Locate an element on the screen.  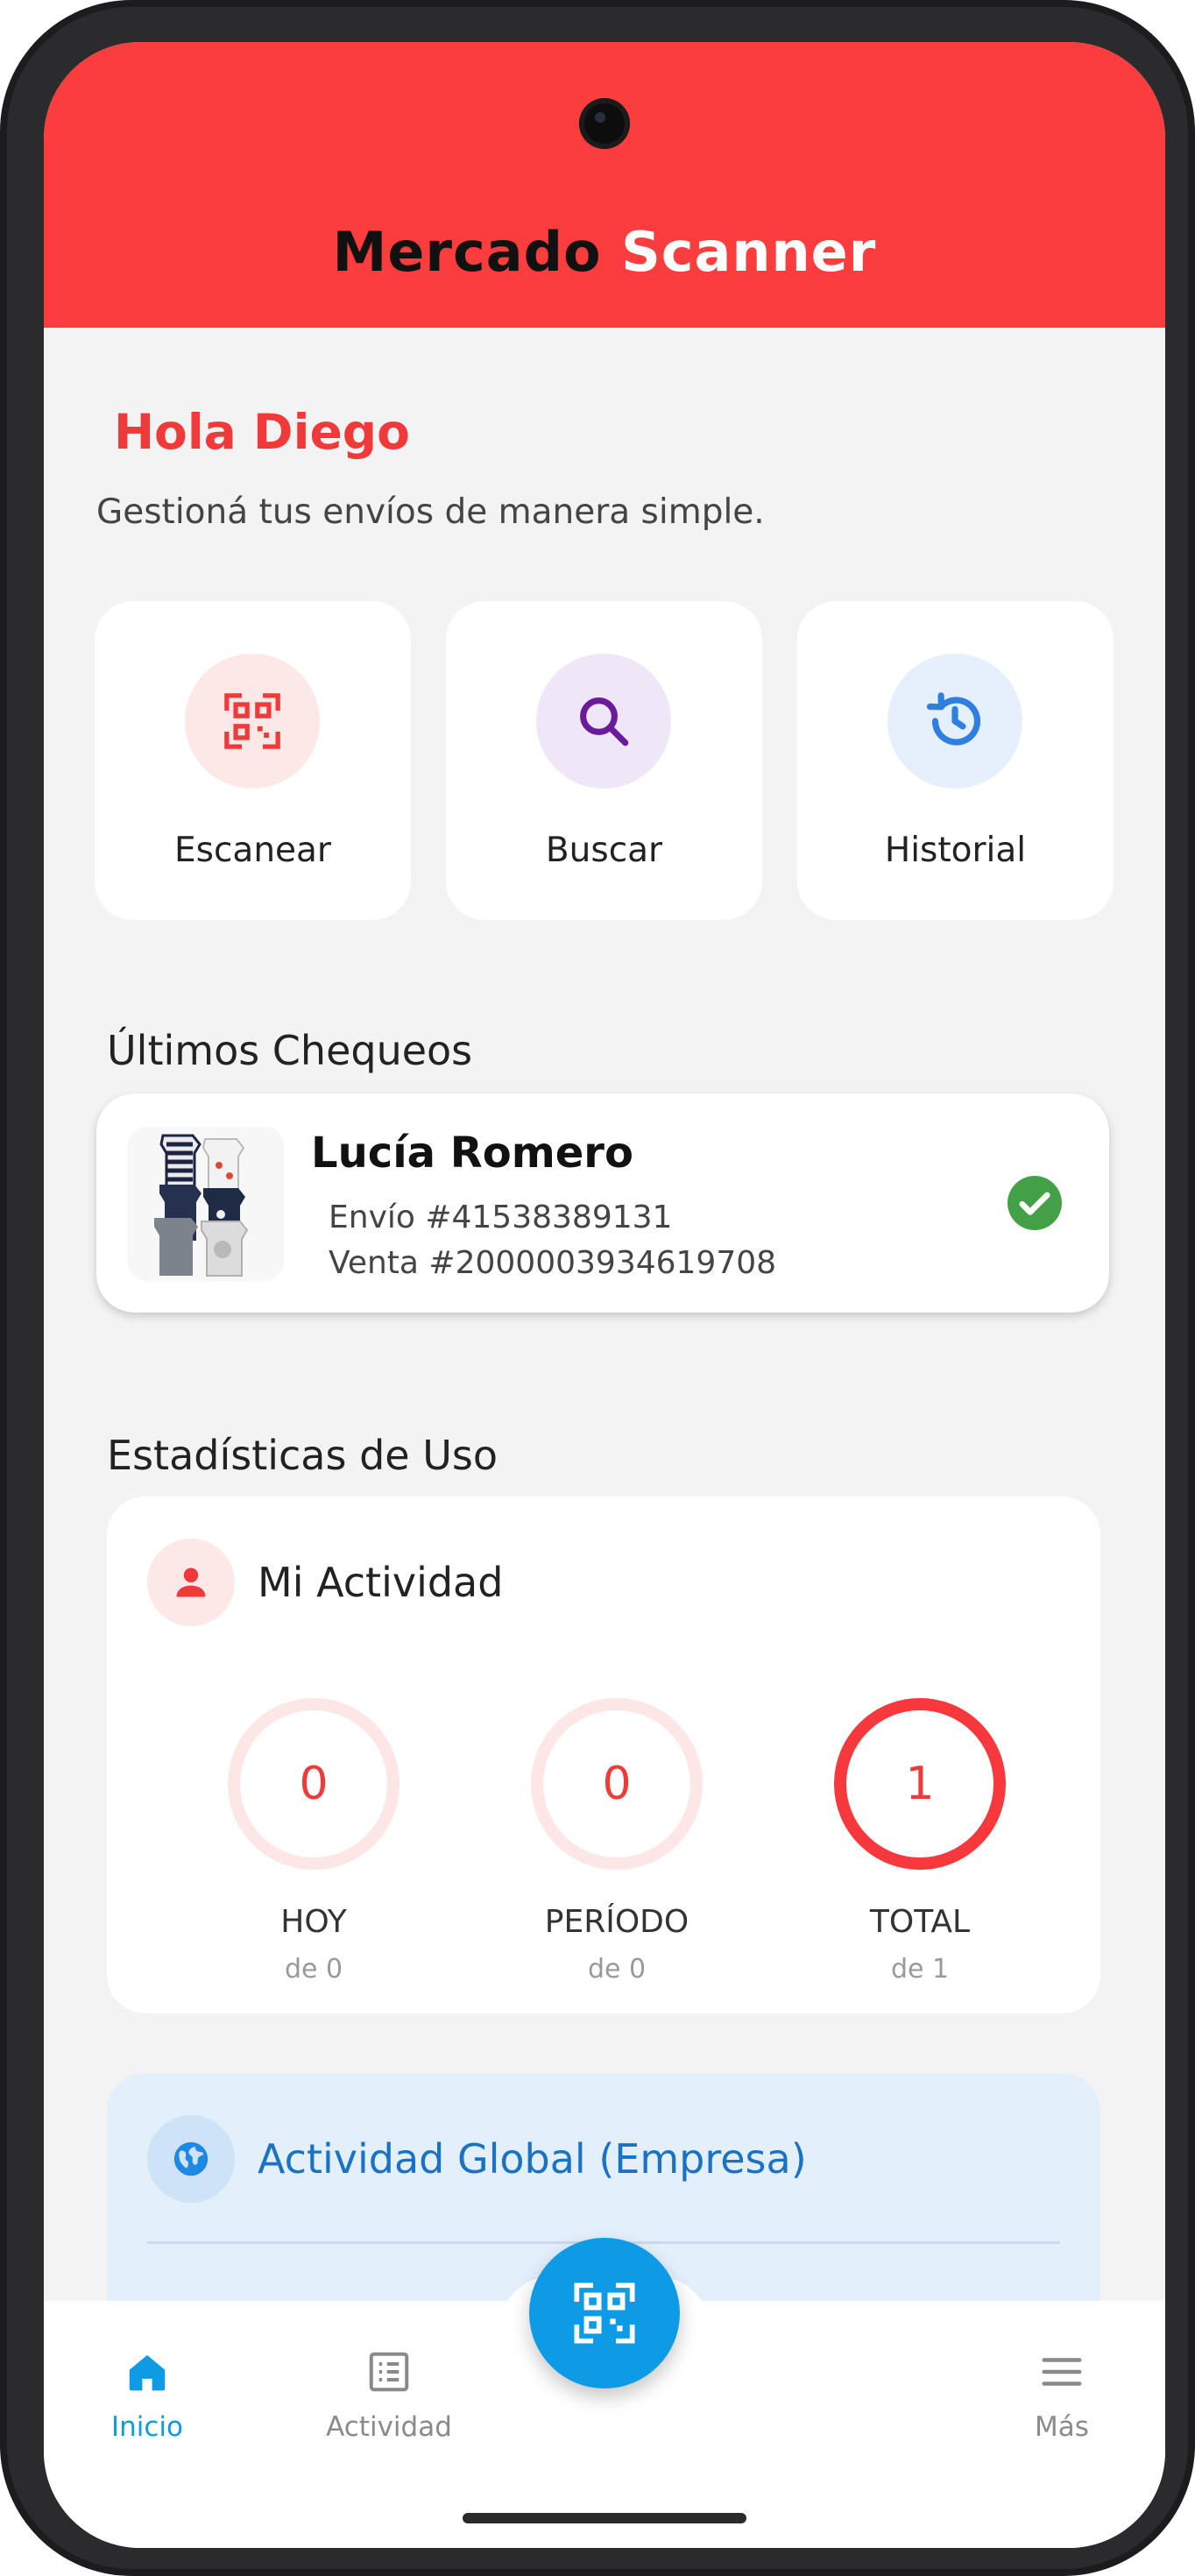
stats-section-title: Estadísticas de Uso is located at coordinates (302, 1455).